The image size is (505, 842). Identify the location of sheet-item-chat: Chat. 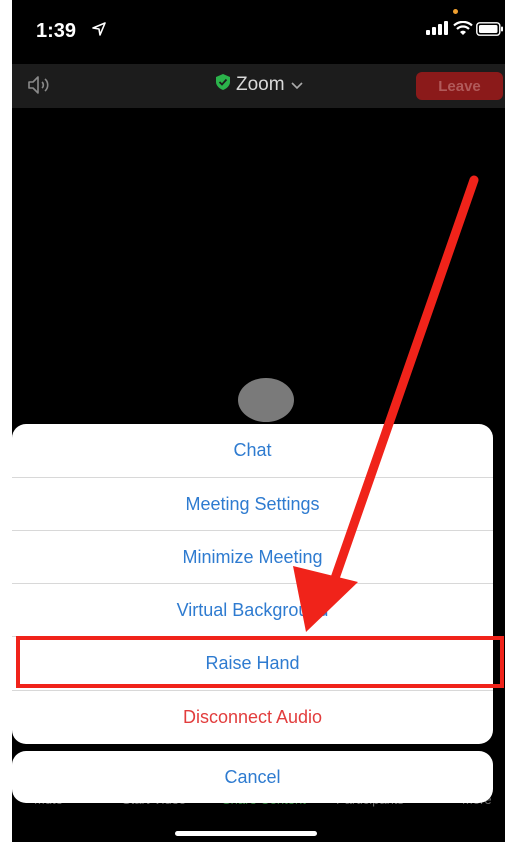
(252, 450).